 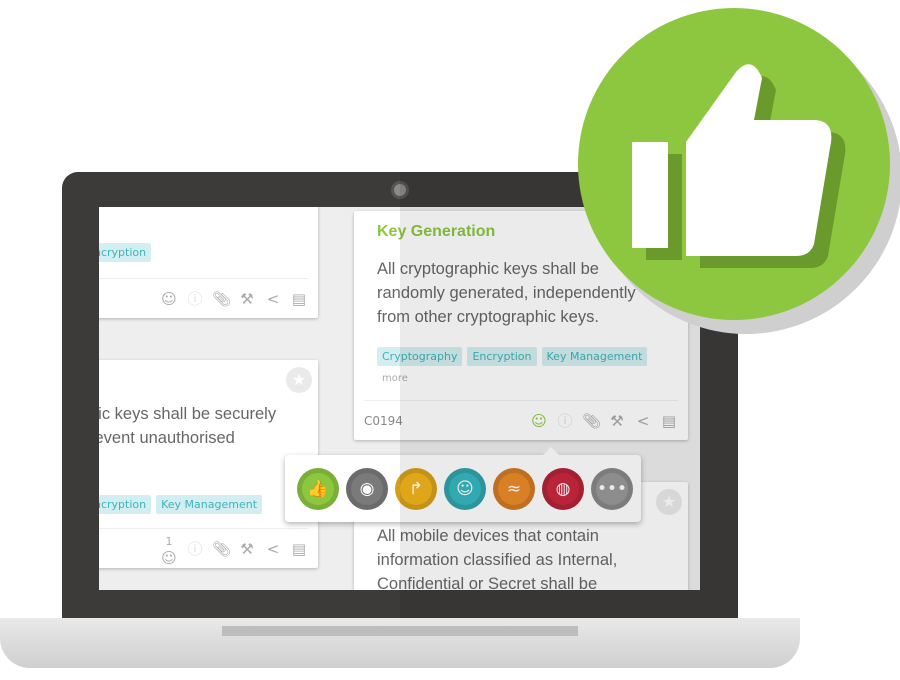 I want to click on control-id: C0194, so click(x=383, y=420).